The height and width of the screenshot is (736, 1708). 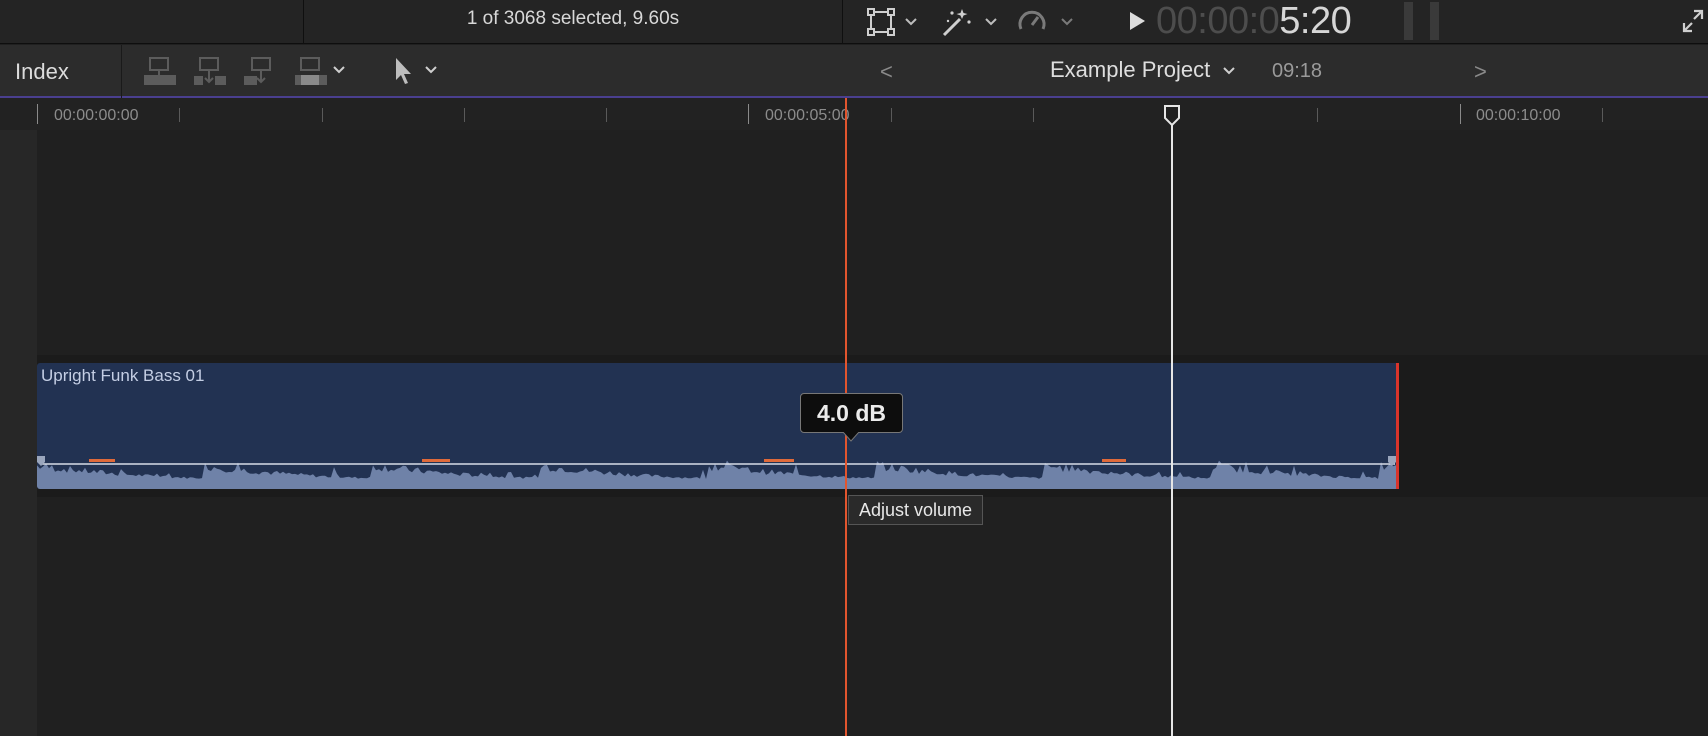 I want to click on timecode-bright-part: 5:20, so click(x=1315, y=21).